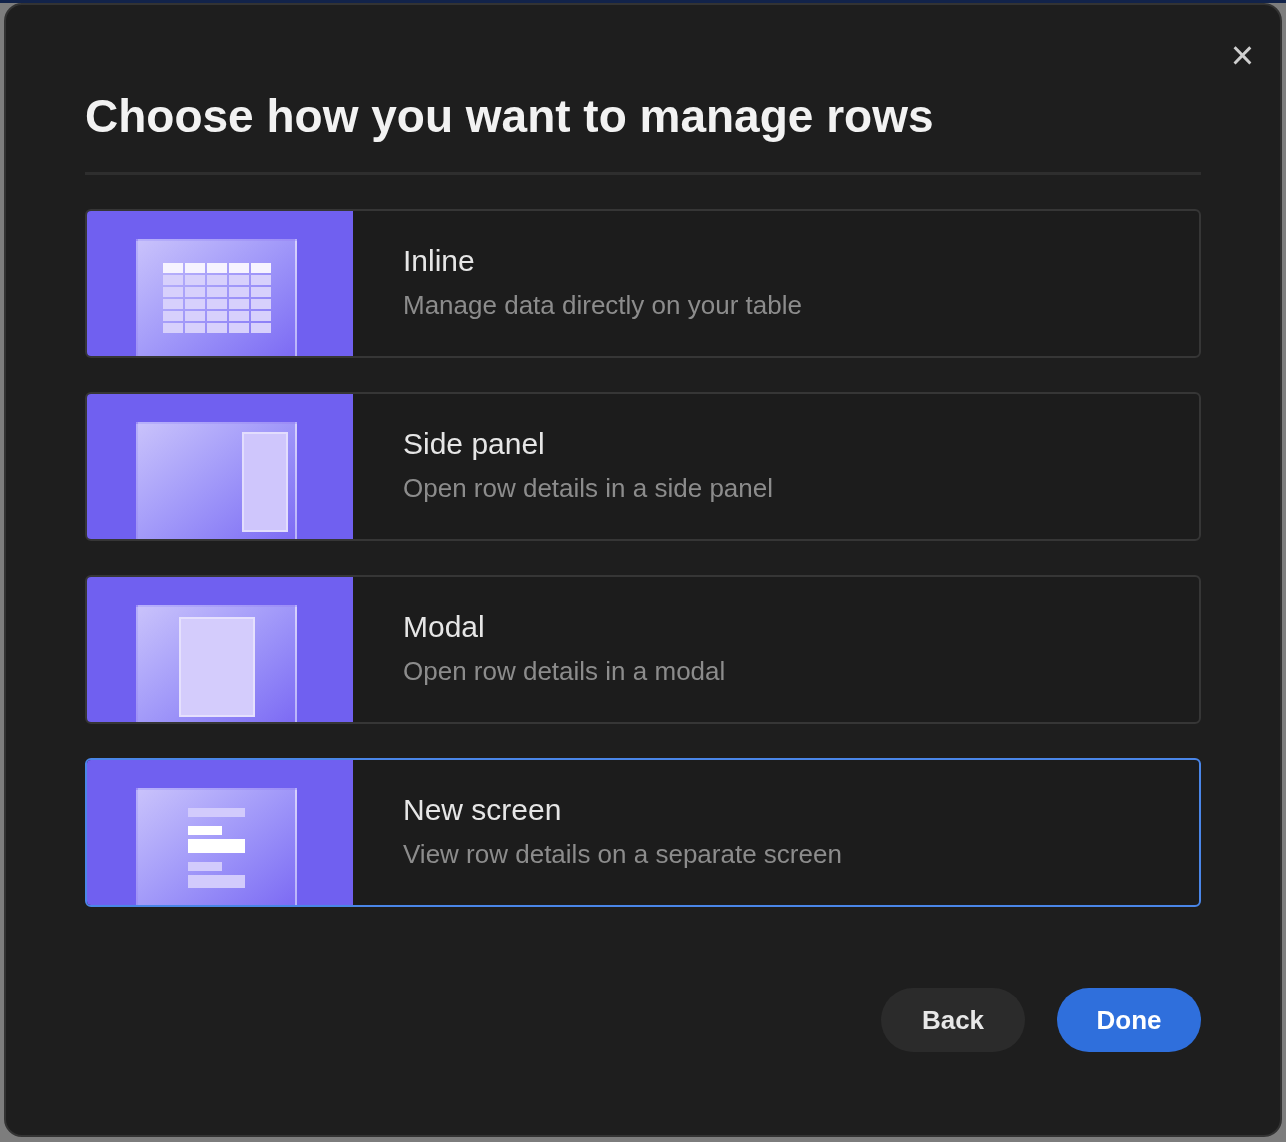 This screenshot has height=1142, width=1286. Describe the element at coordinates (953, 1020) in the screenshot. I see `back-button: Back` at that location.